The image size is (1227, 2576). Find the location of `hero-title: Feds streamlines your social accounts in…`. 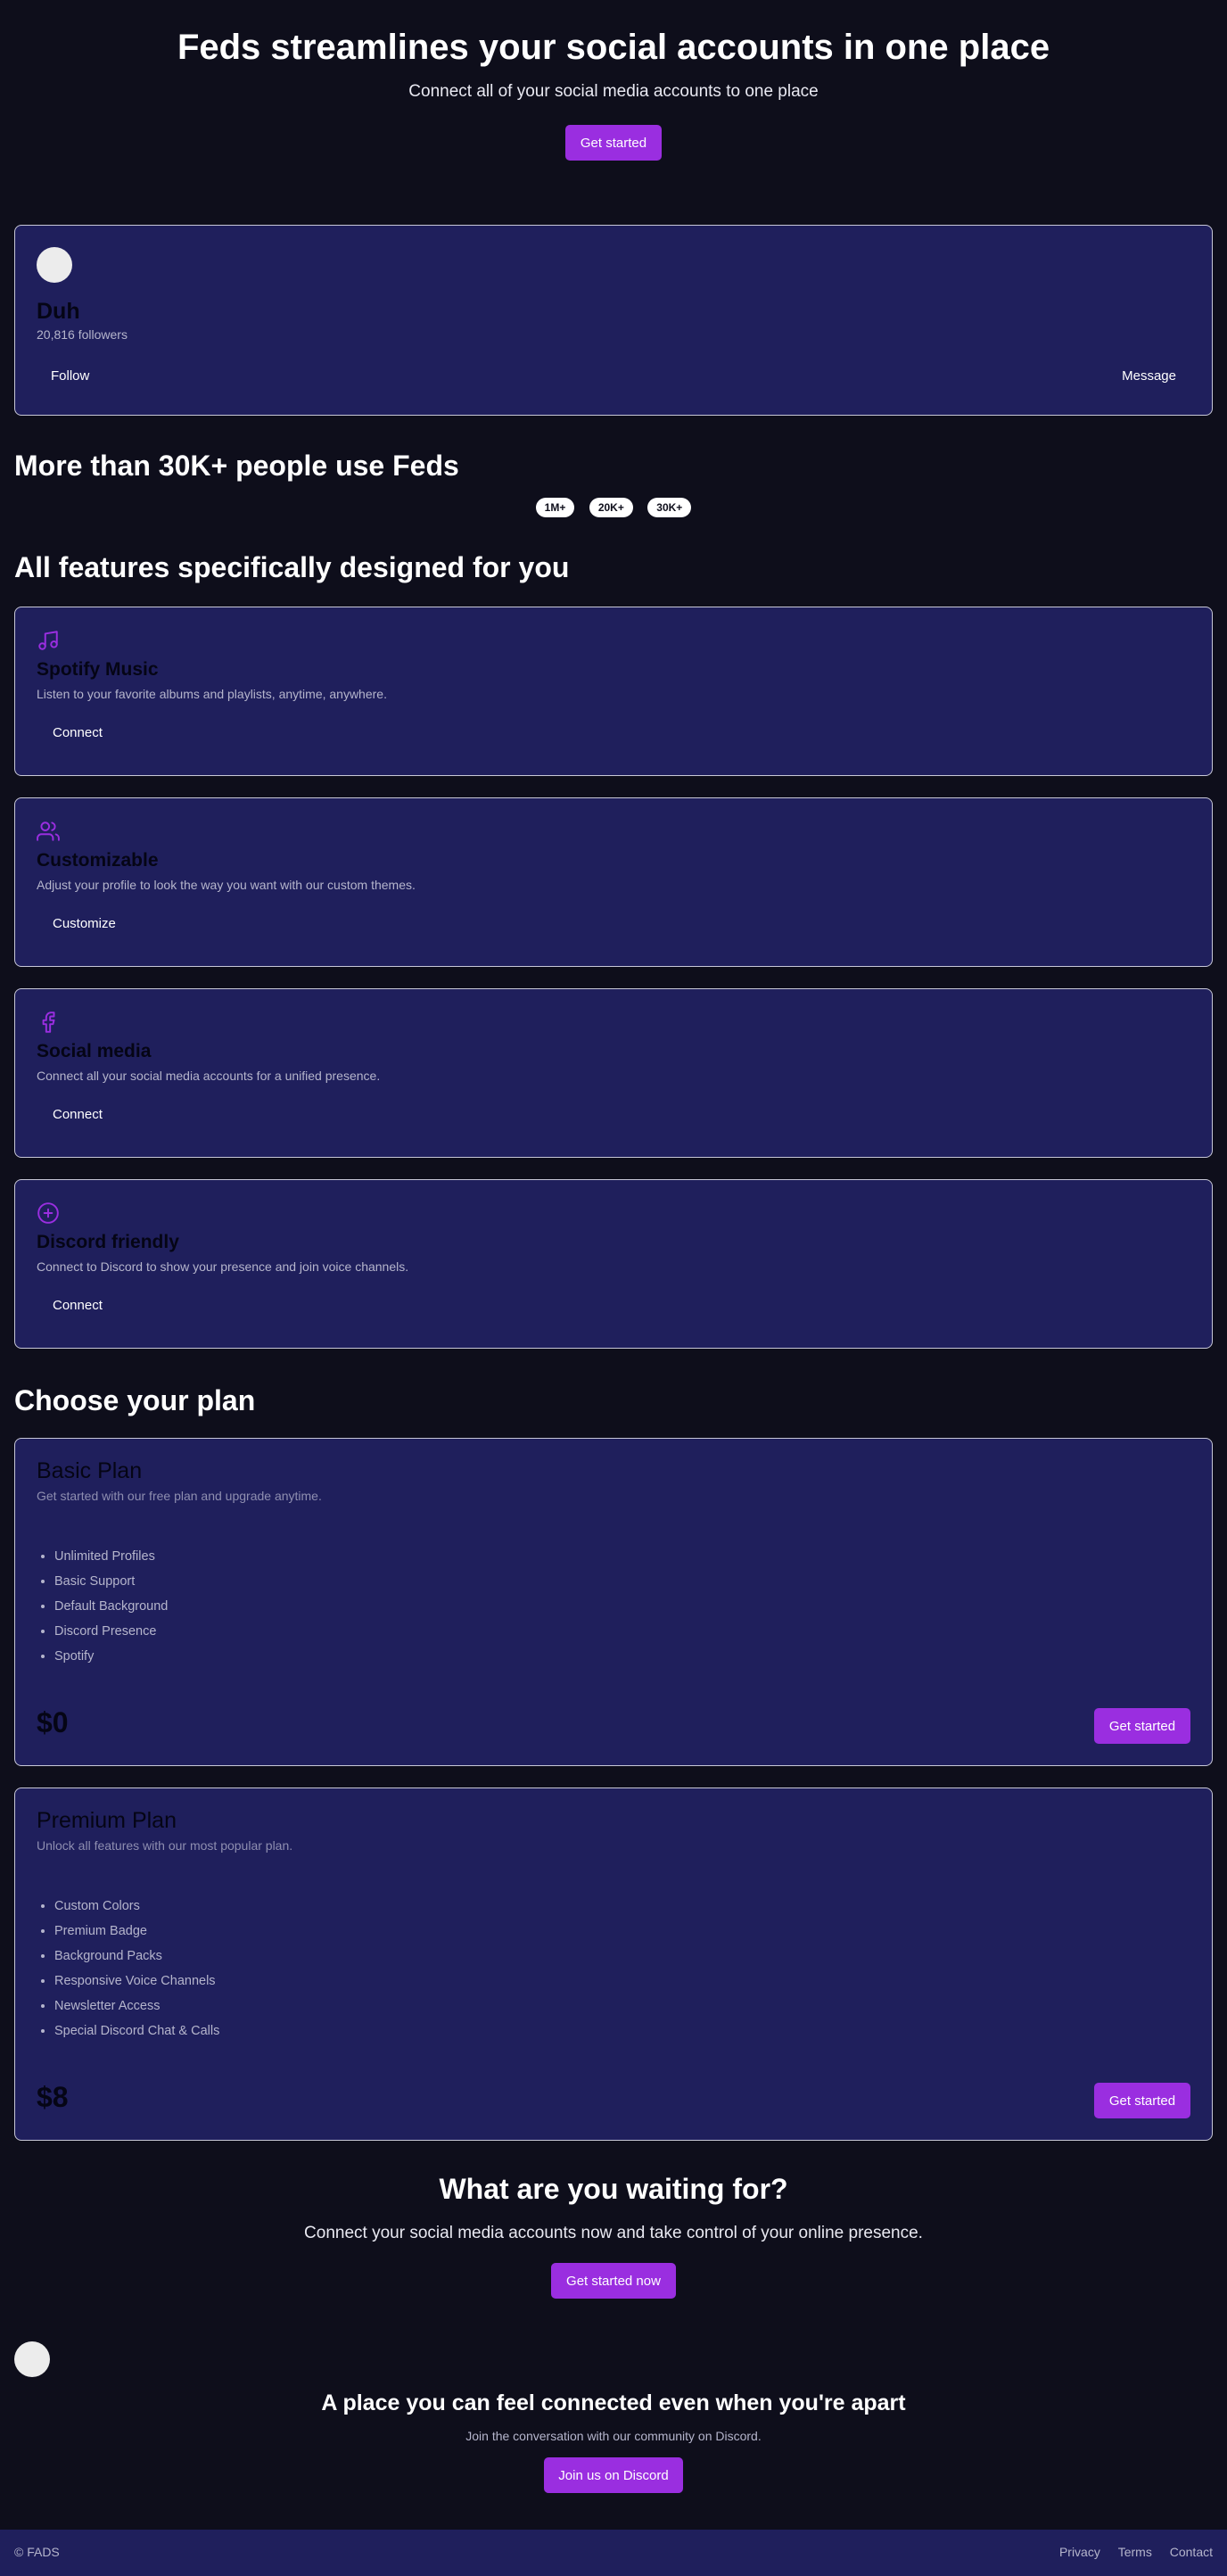

hero-title: Feds streamlines your social accounts in… is located at coordinates (613, 47).